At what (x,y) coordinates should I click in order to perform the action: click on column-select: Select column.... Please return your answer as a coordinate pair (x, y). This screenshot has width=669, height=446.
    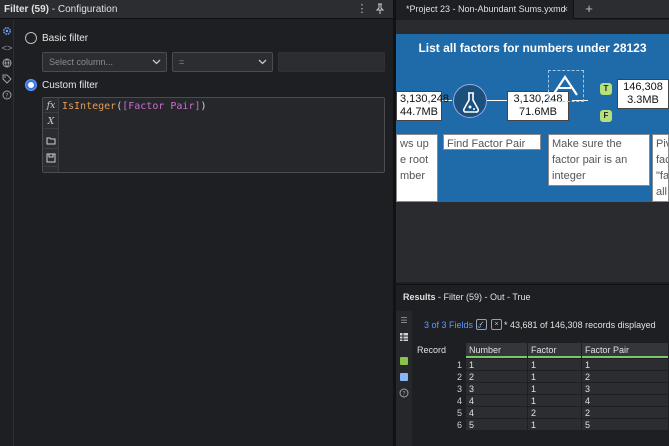
    Looking at the image, I should click on (104, 62).